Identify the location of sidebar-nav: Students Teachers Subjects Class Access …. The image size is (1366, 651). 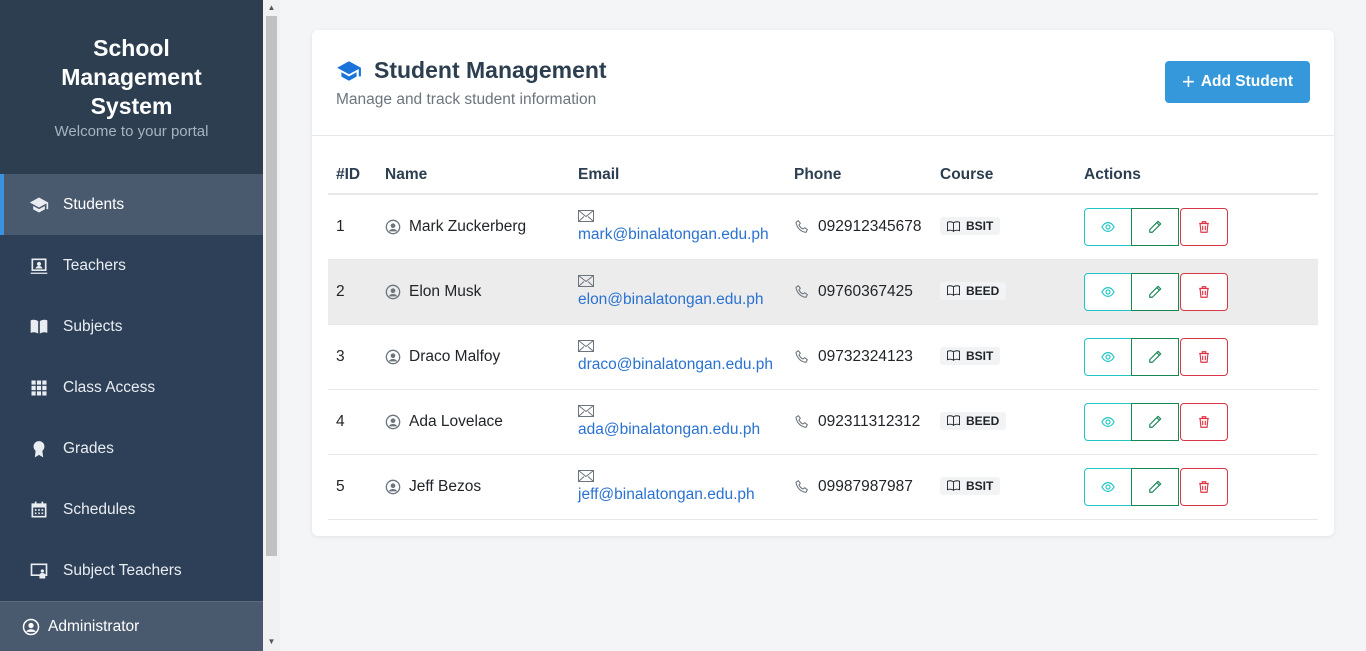
(131, 387).